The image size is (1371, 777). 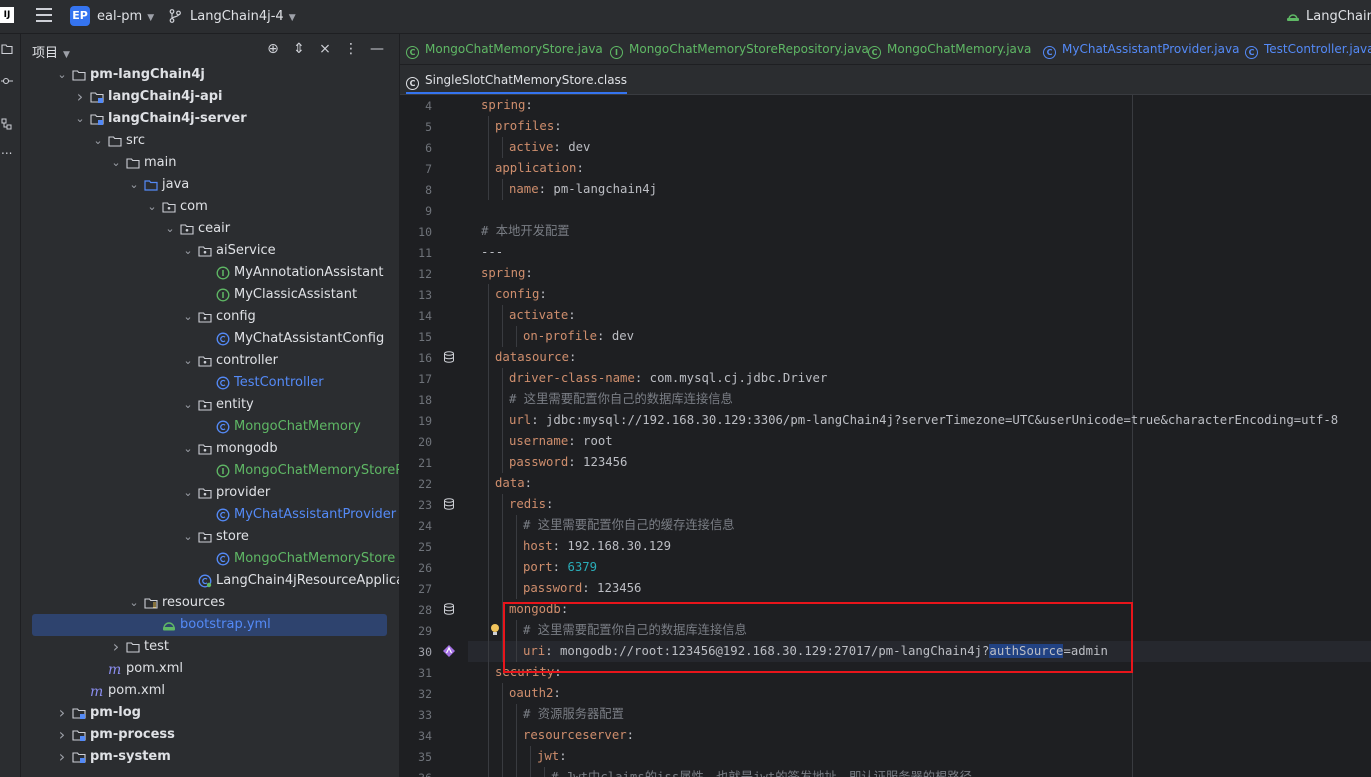 I want to click on panel-title: 项目 ▼, so click(x=51, y=51).